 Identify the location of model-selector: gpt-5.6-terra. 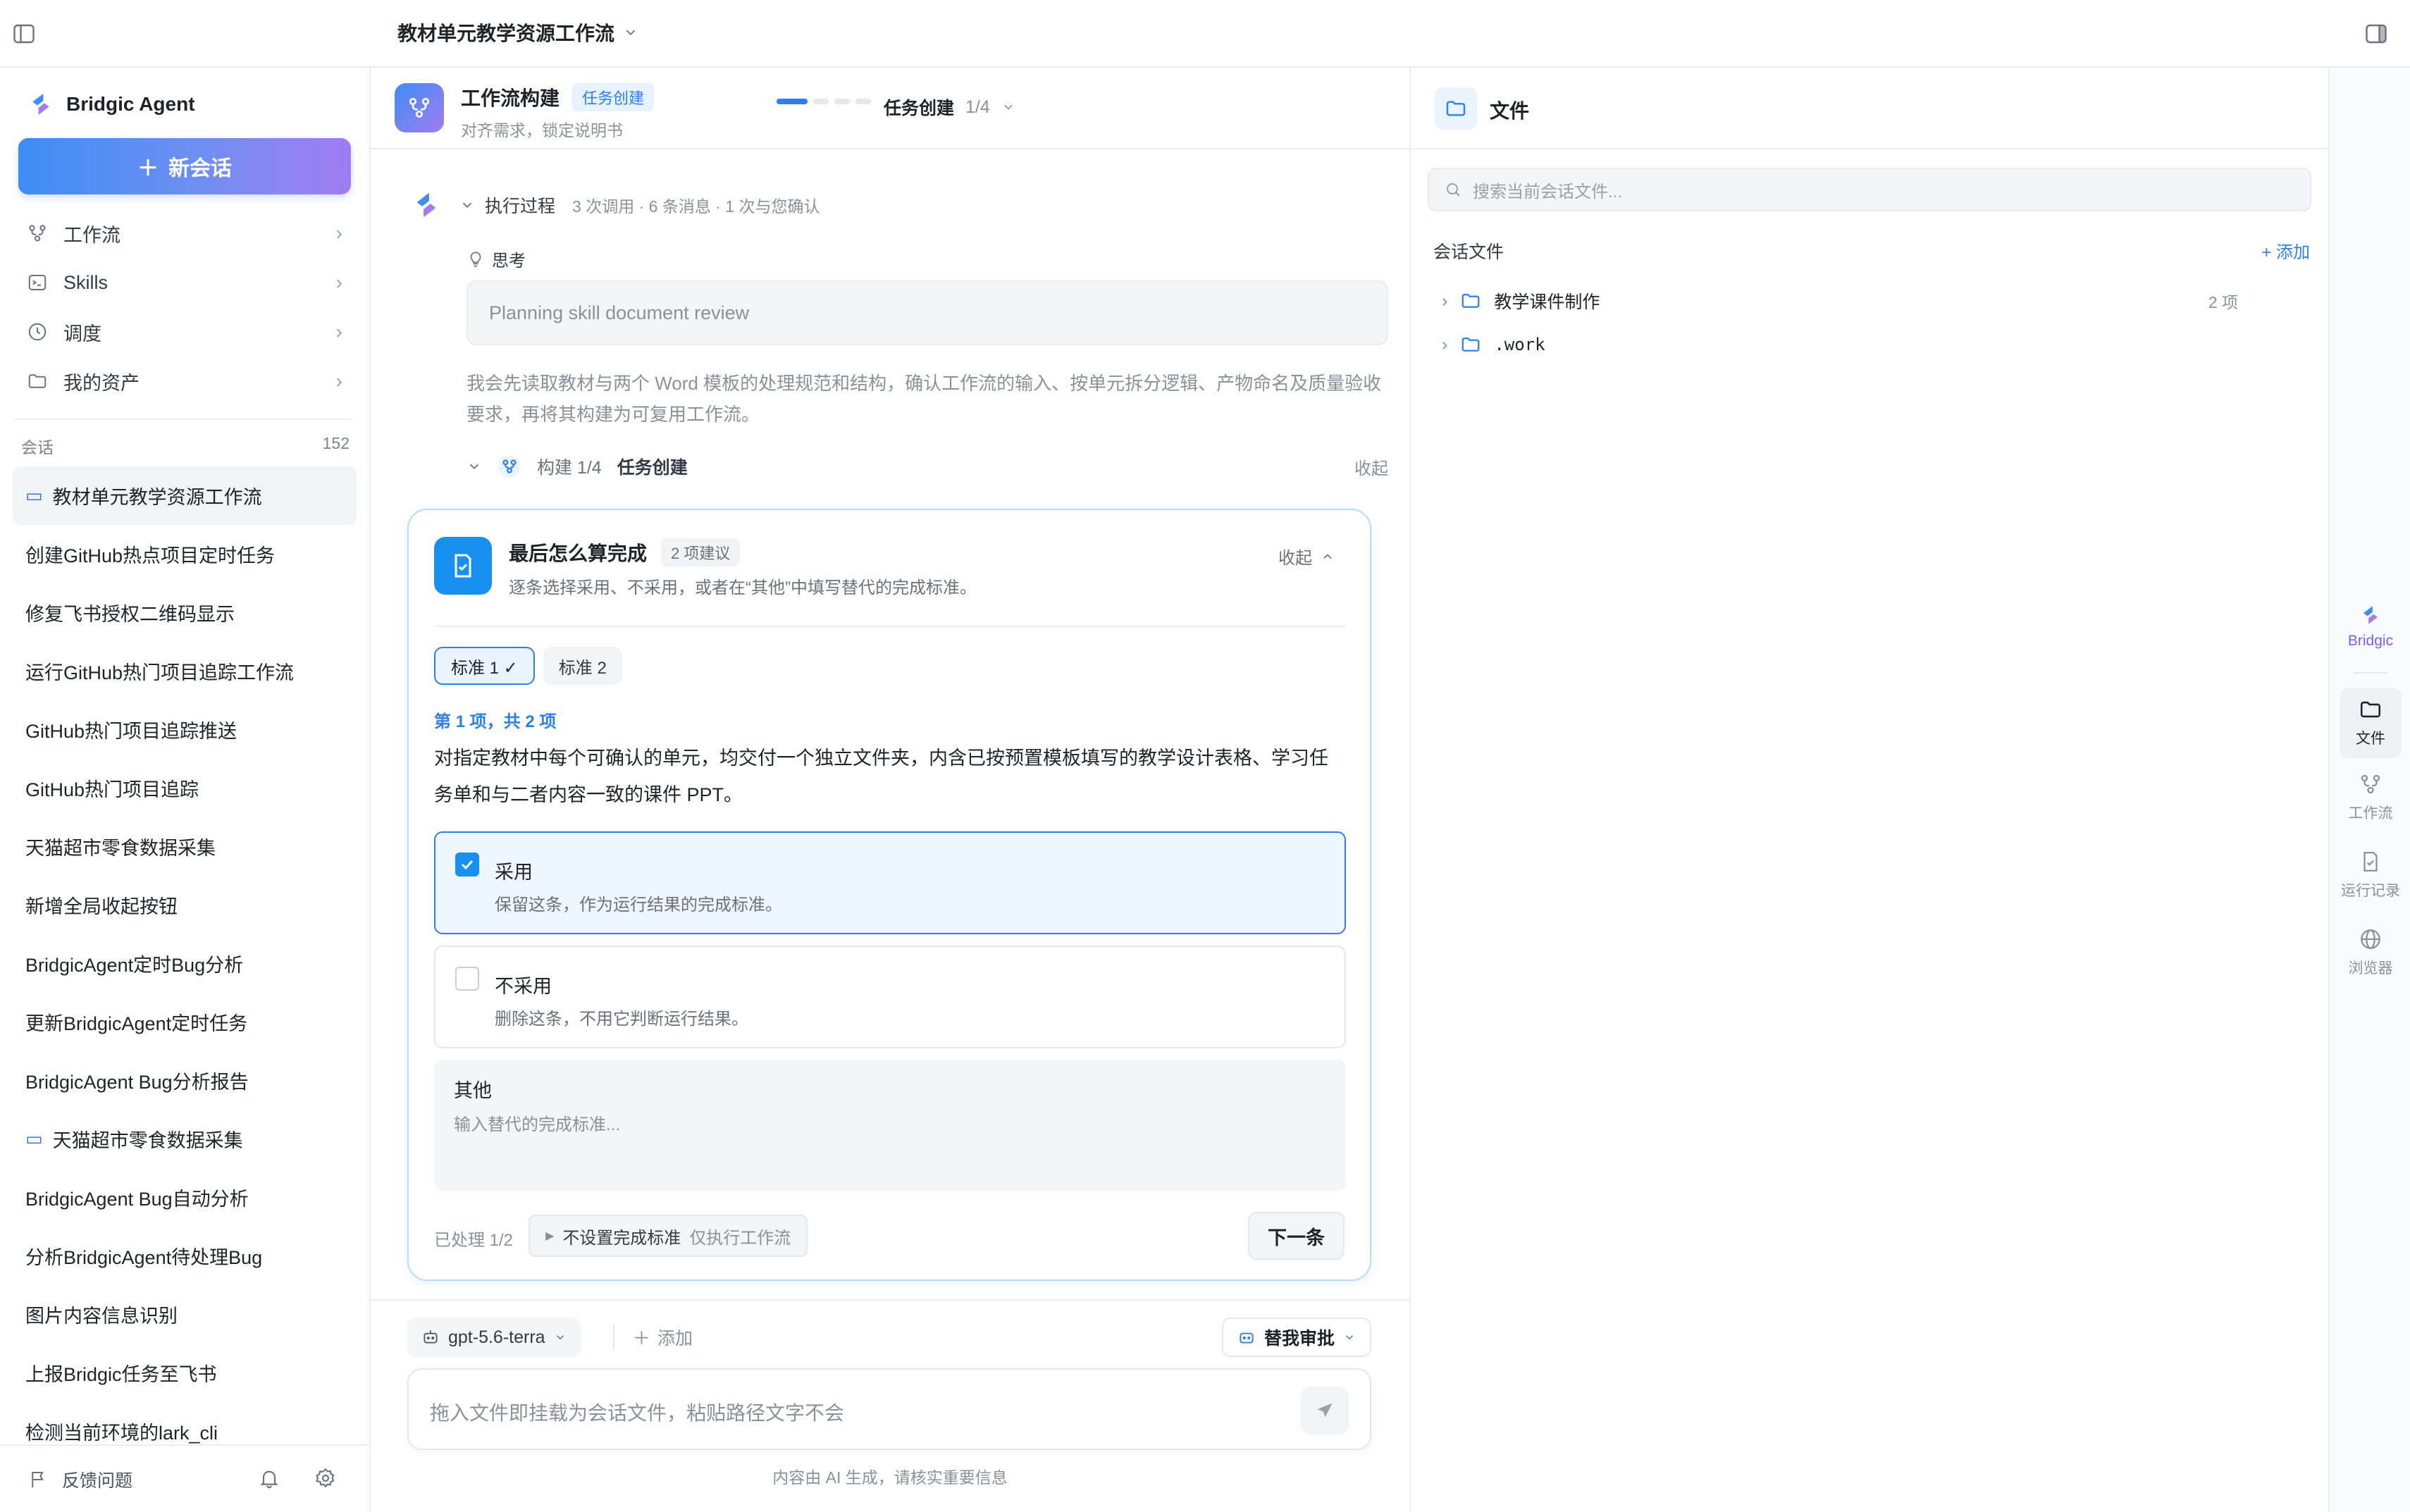
(494, 1337).